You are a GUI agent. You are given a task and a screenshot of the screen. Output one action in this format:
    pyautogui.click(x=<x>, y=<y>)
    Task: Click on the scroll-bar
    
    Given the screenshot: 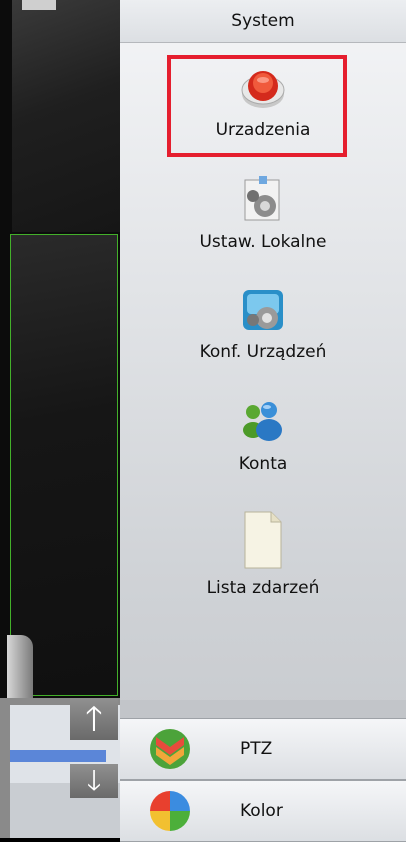 What is the action you would take?
    pyautogui.click(x=58, y=756)
    